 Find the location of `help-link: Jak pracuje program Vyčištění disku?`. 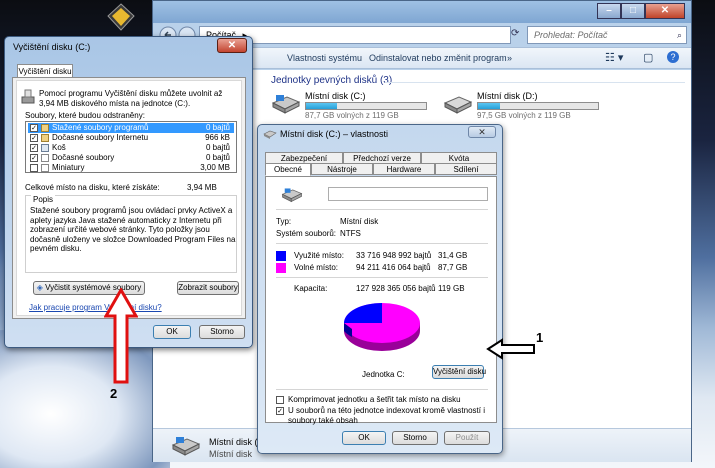

help-link: Jak pracuje program Vyčištění disku? is located at coordinates (95, 307).